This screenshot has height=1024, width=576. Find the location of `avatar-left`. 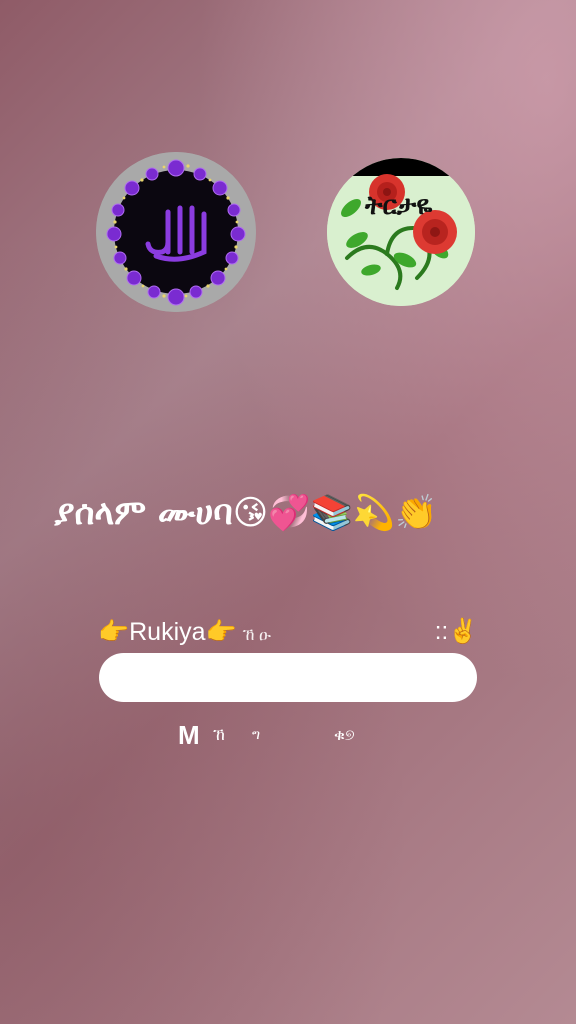

avatar-left is located at coordinates (176, 232).